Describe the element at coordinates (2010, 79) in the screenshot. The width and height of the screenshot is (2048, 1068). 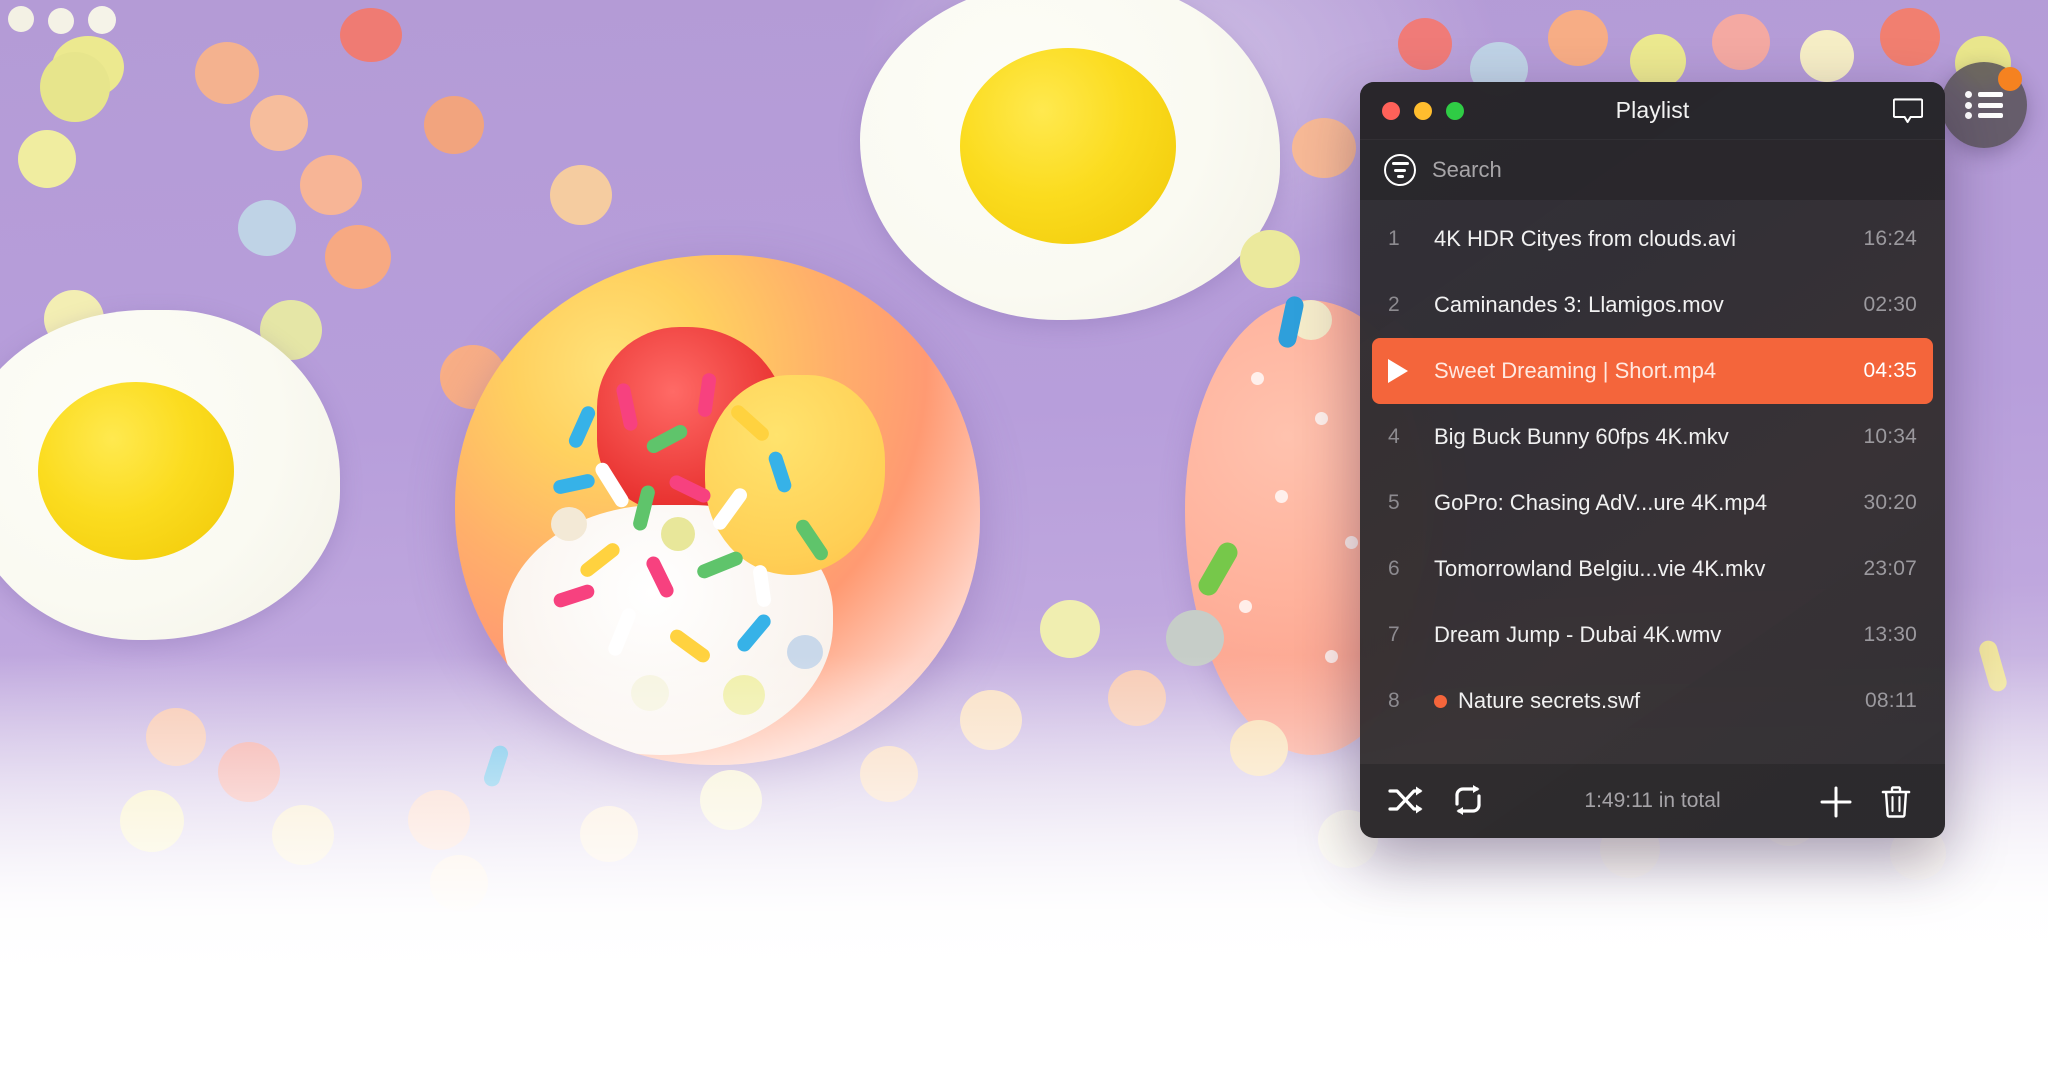
I see `notification-badge` at that location.